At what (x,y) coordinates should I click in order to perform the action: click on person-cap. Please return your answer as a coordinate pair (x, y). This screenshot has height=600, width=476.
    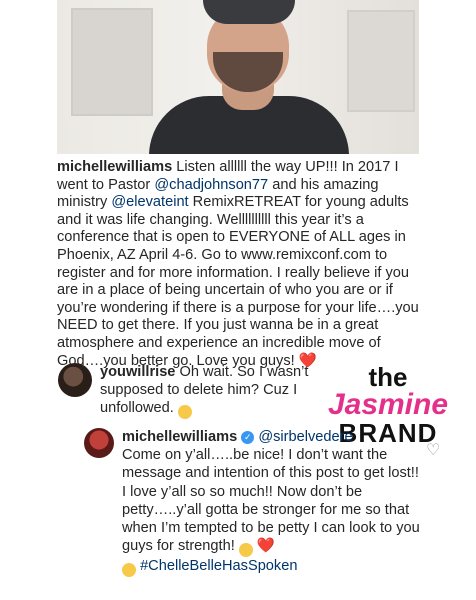
    Looking at the image, I should click on (249, 12).